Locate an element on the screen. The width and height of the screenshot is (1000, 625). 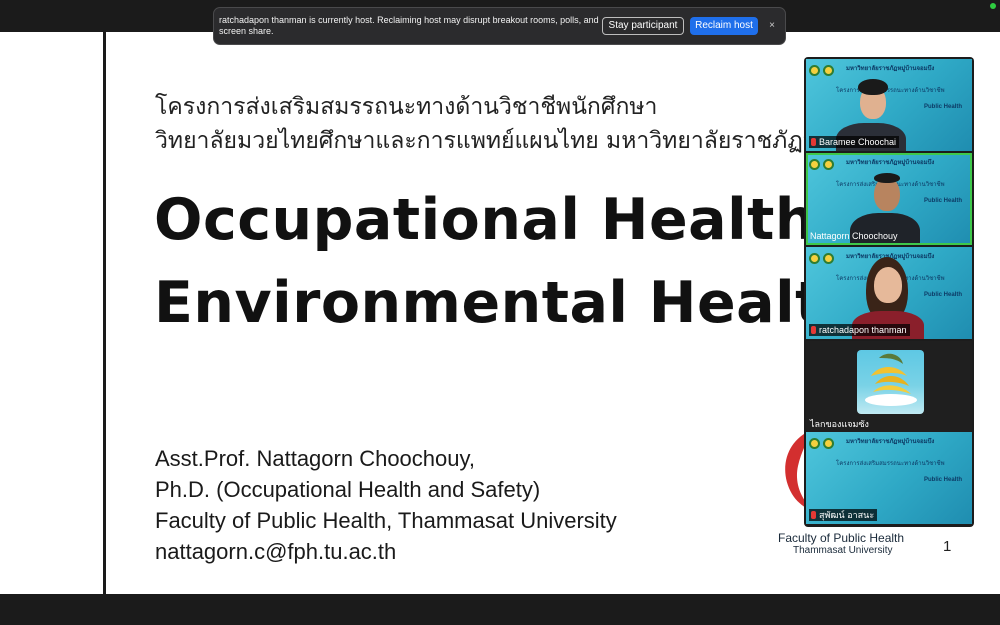
faculty-logo-university: Thammasat University is located at coordinates (843, 550).